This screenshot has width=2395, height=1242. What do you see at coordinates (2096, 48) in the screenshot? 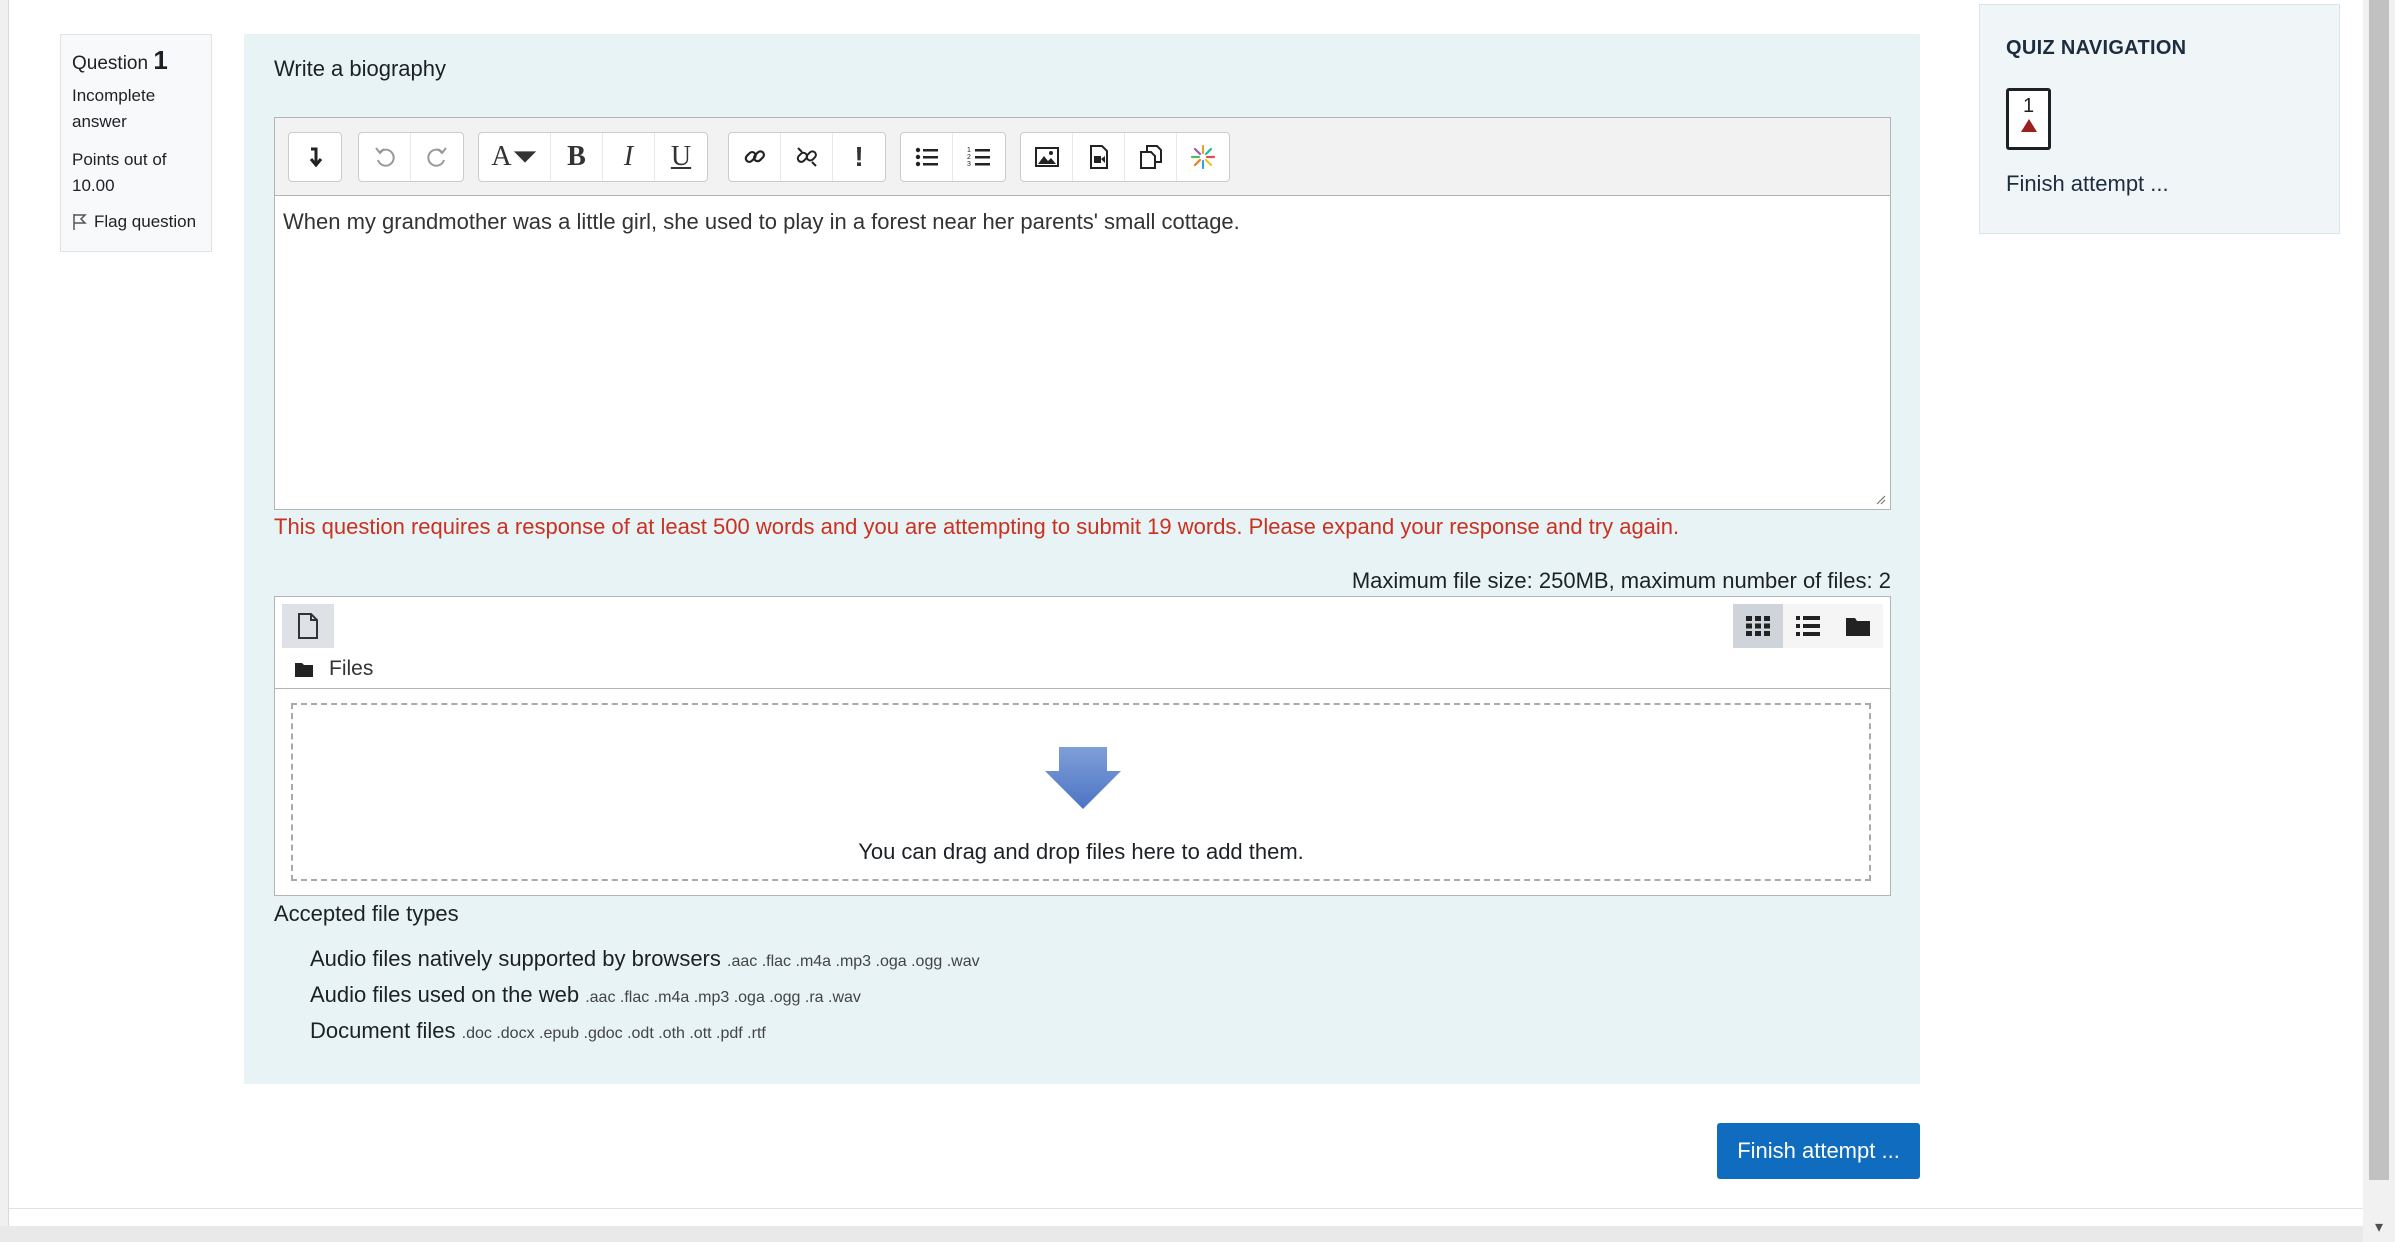
I see `quiz-navigation-title: QUIZ NAVIGATION` at bounding box center [2096, 48].